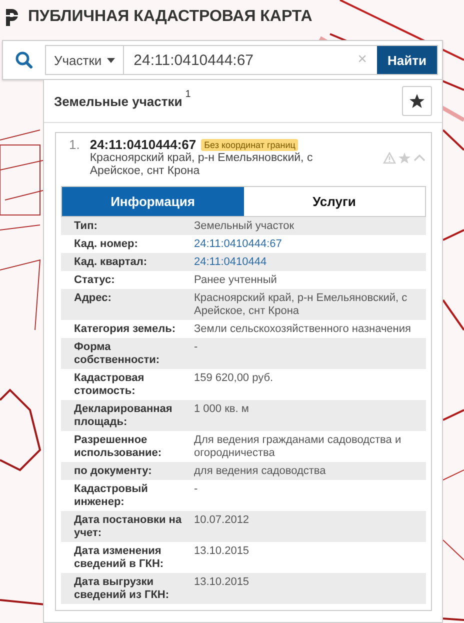  Describe the element at coordinates (170, 17) in the screenshot. I see `app-title: ПУБЛИЧНАЯ КАДАСТРОВАЯ КАРТА` at that location.